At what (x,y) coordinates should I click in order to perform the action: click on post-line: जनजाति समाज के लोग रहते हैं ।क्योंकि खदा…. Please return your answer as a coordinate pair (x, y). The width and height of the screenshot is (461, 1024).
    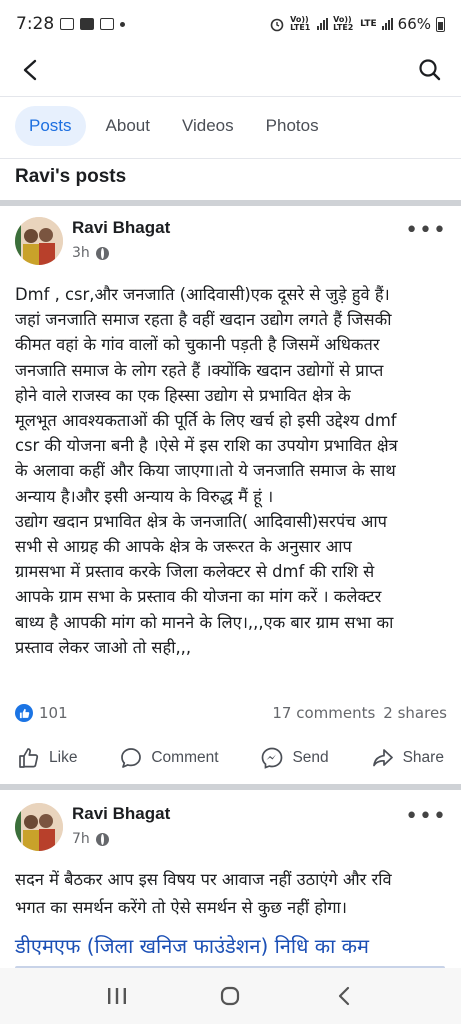
    Looking at the image, I should click on (199, 370).